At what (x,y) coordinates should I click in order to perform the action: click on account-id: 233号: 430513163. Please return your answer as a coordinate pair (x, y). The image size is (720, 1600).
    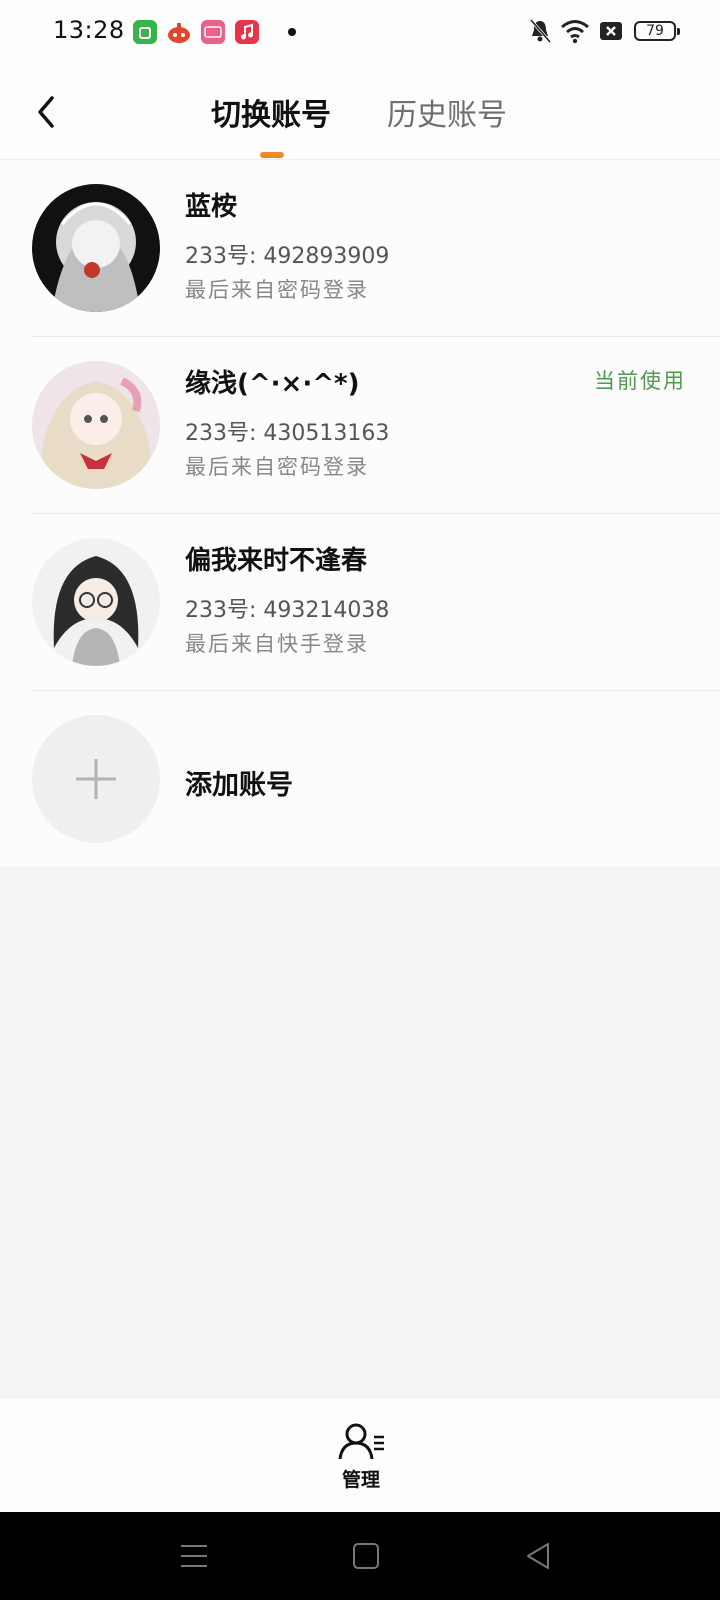
    Looking at the image, I should click on (287, 433).